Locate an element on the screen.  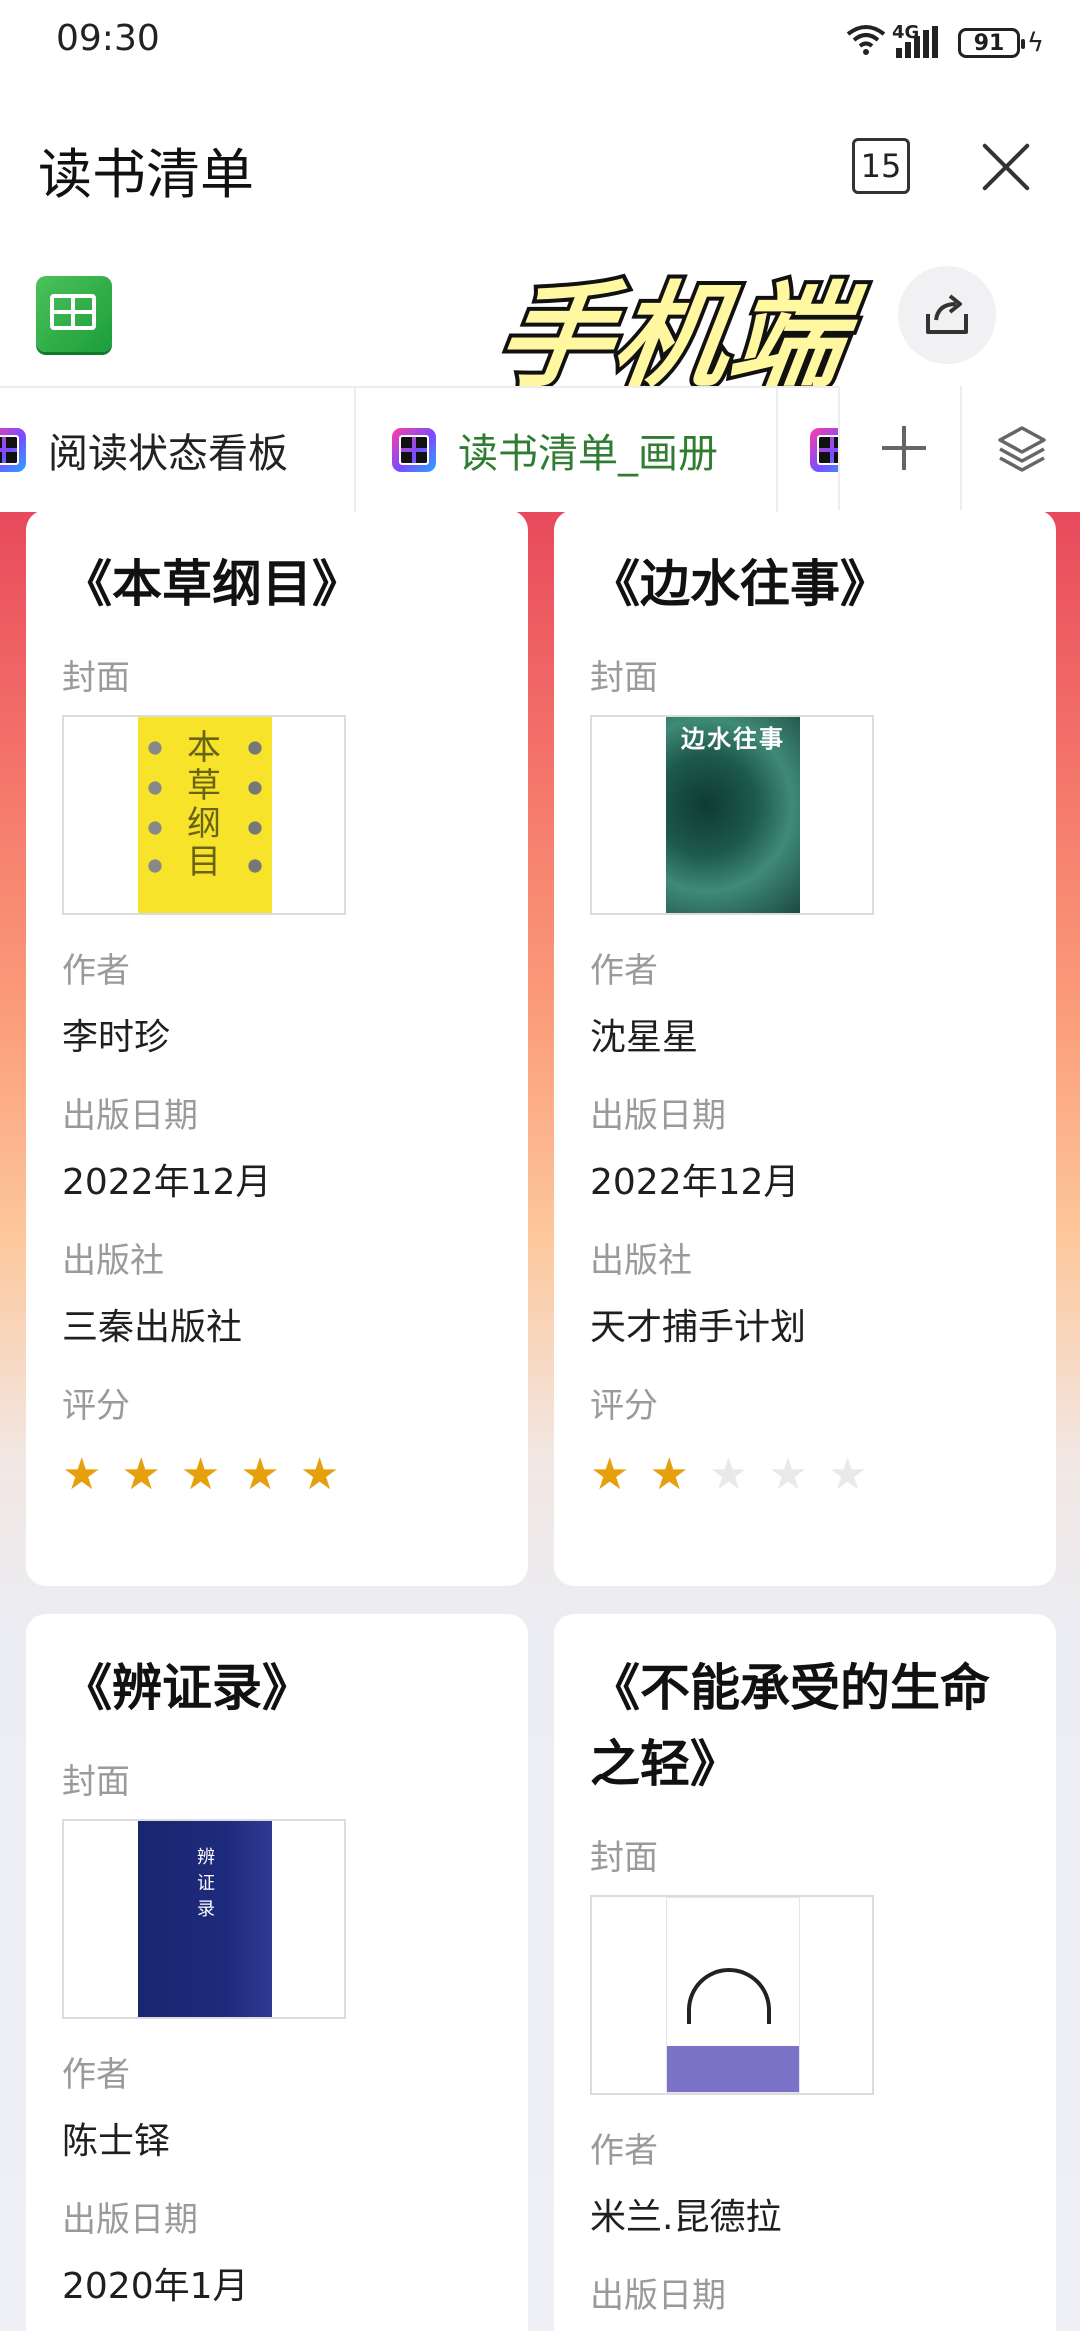
share-button is located at coordinates (947, 315).